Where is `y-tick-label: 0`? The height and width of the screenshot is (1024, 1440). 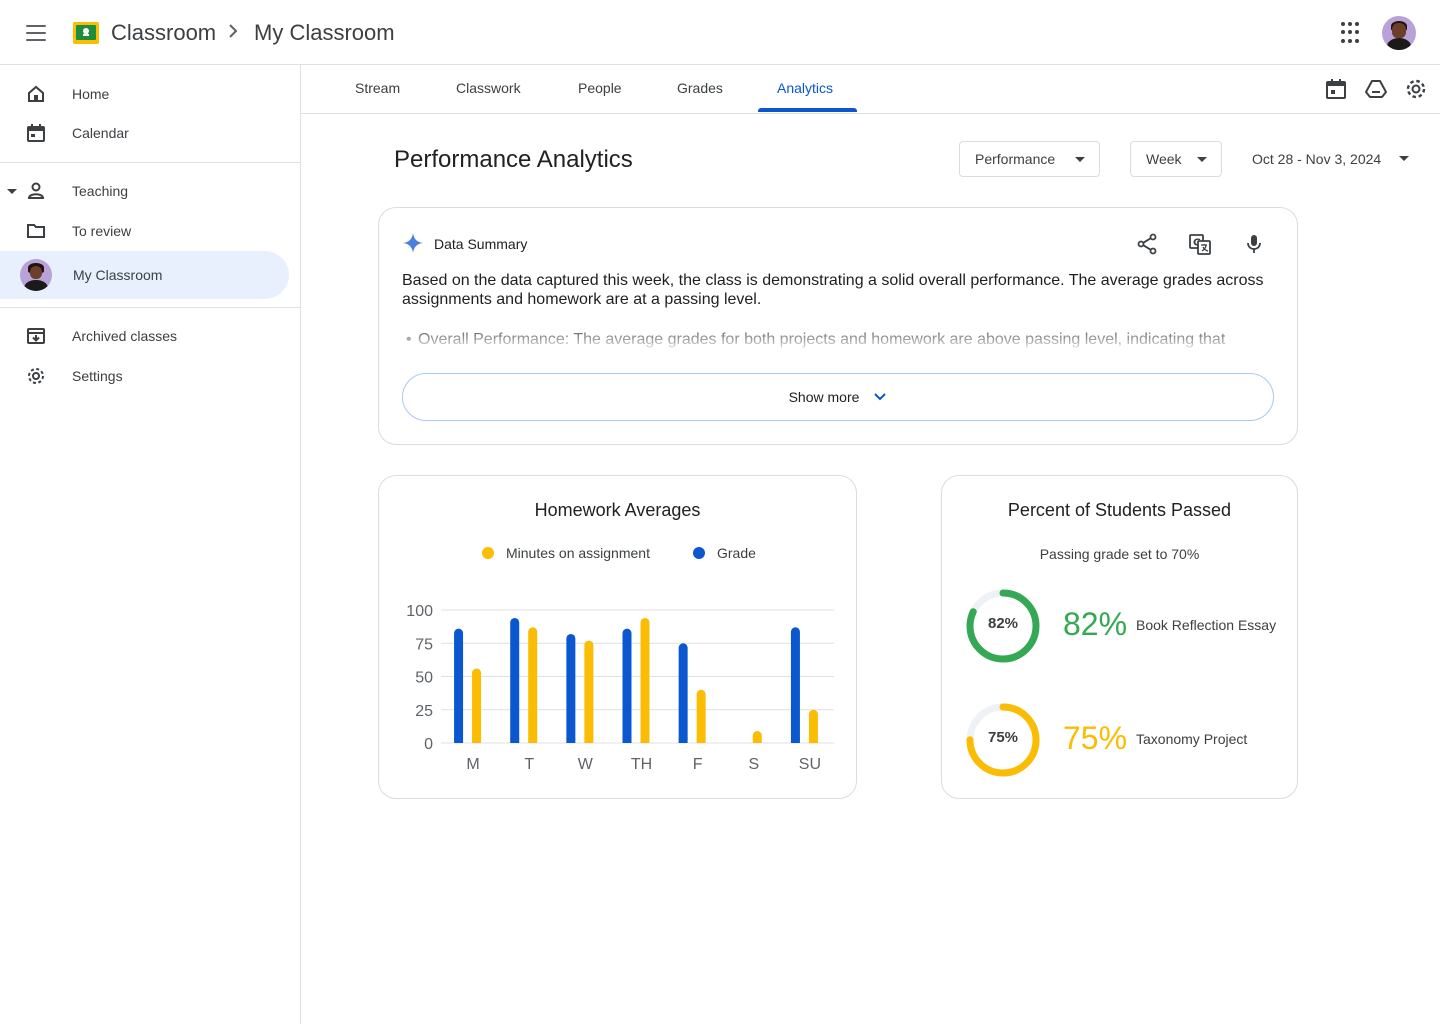
y-tick-label: 0 is located at coordinates (428, 744).